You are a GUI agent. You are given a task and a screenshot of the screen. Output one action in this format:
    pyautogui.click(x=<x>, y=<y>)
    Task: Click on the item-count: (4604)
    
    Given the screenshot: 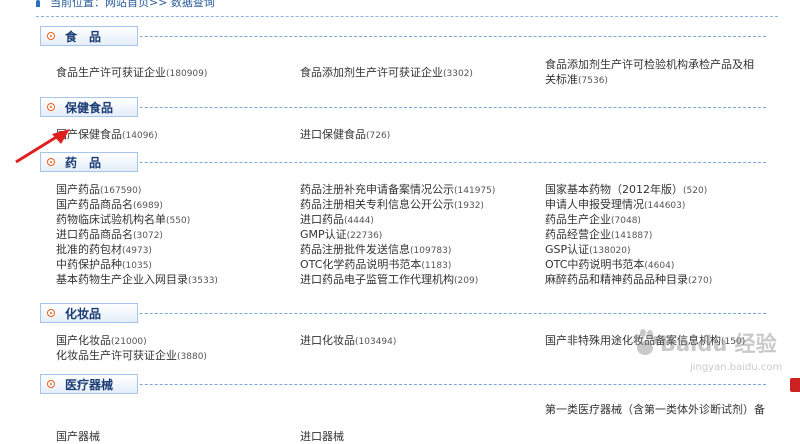 What is the action you would take?
    pyautogui.click(x=659, y=266)
    